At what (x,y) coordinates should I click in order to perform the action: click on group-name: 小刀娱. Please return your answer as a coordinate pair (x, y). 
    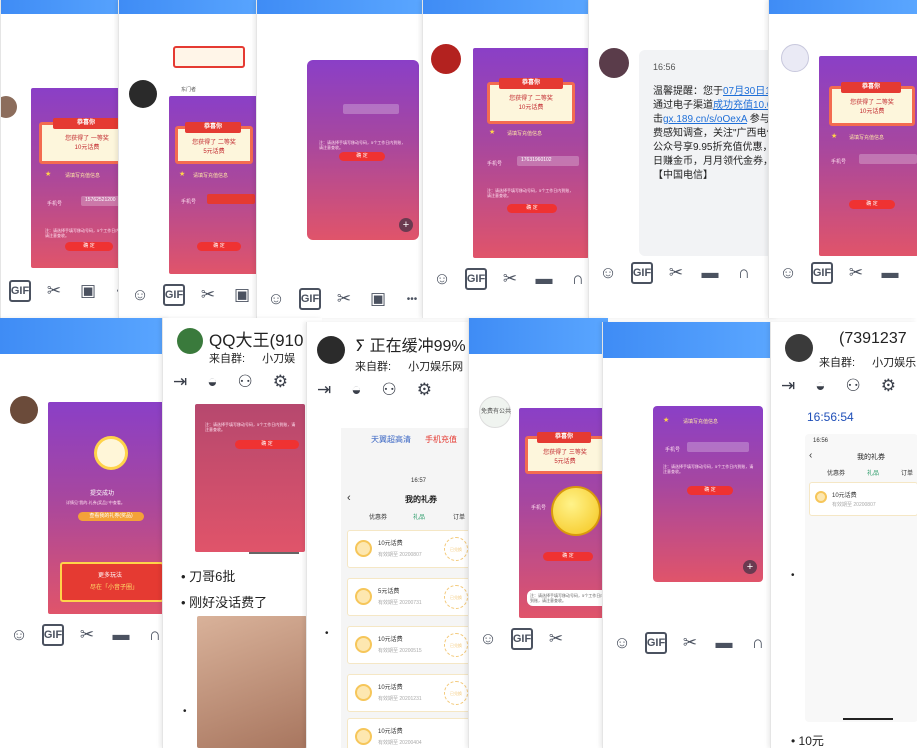
    Looking at the image, I should click on (278, 359).